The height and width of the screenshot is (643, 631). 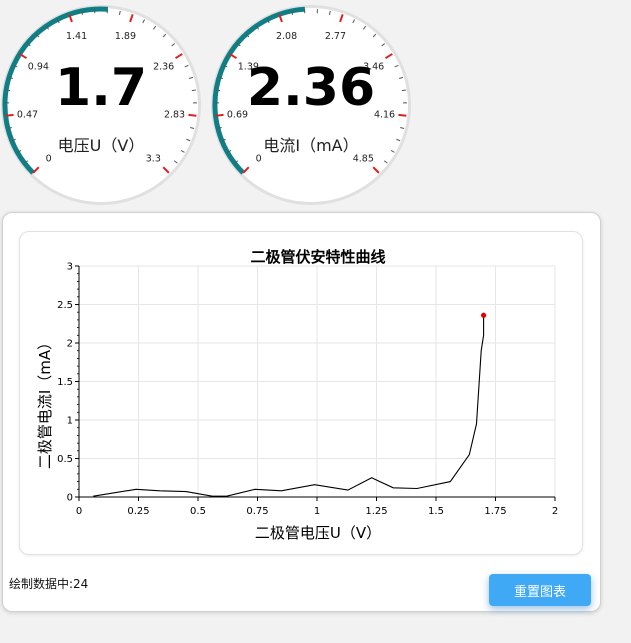 What do you see at coordinates (70, 267) in the screenshot?
I see `y-tick-label: 3` at bounding box center [70, 267].